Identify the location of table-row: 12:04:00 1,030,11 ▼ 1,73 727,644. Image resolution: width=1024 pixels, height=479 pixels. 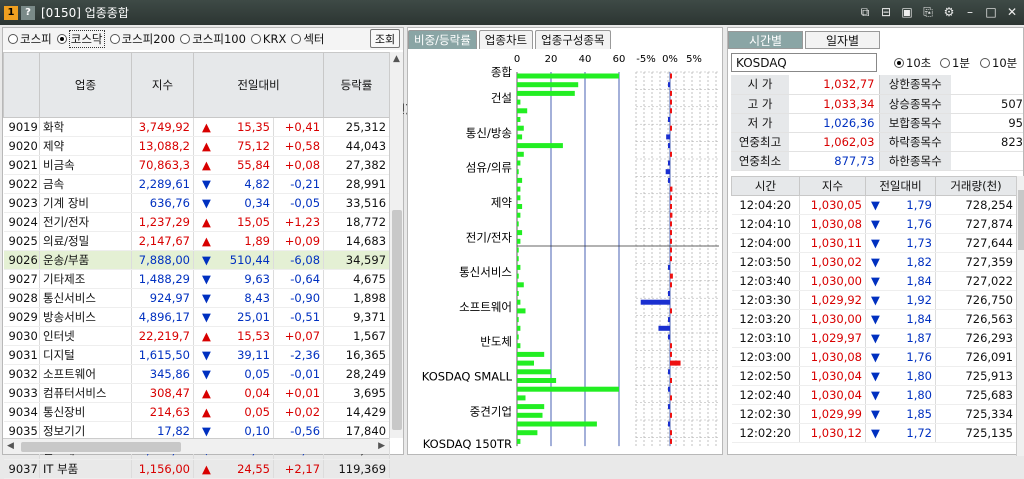
(874, 243).